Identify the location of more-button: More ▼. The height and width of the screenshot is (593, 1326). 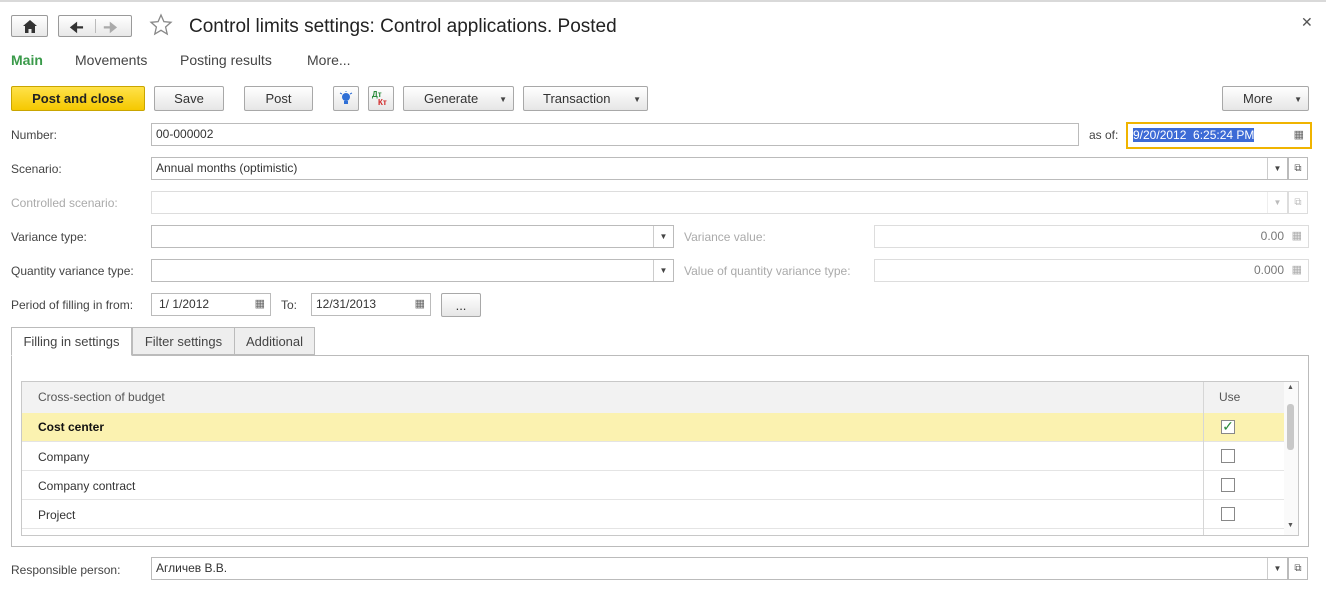
(1265, 98).